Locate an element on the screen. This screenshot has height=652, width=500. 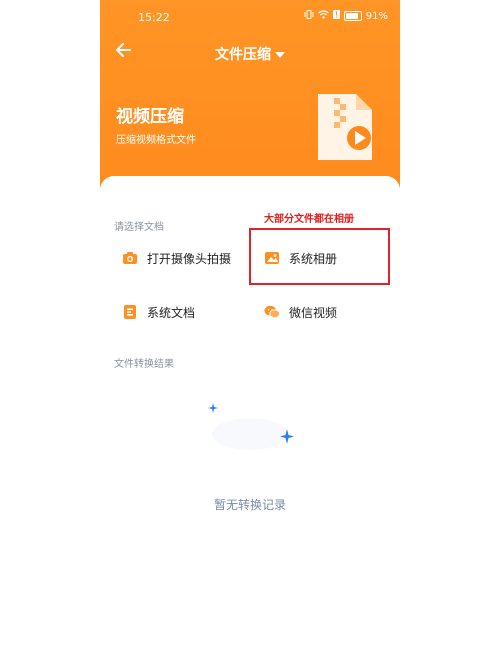
empty-state-text: 暂无转换记录 is located at coordinates (249, 505).